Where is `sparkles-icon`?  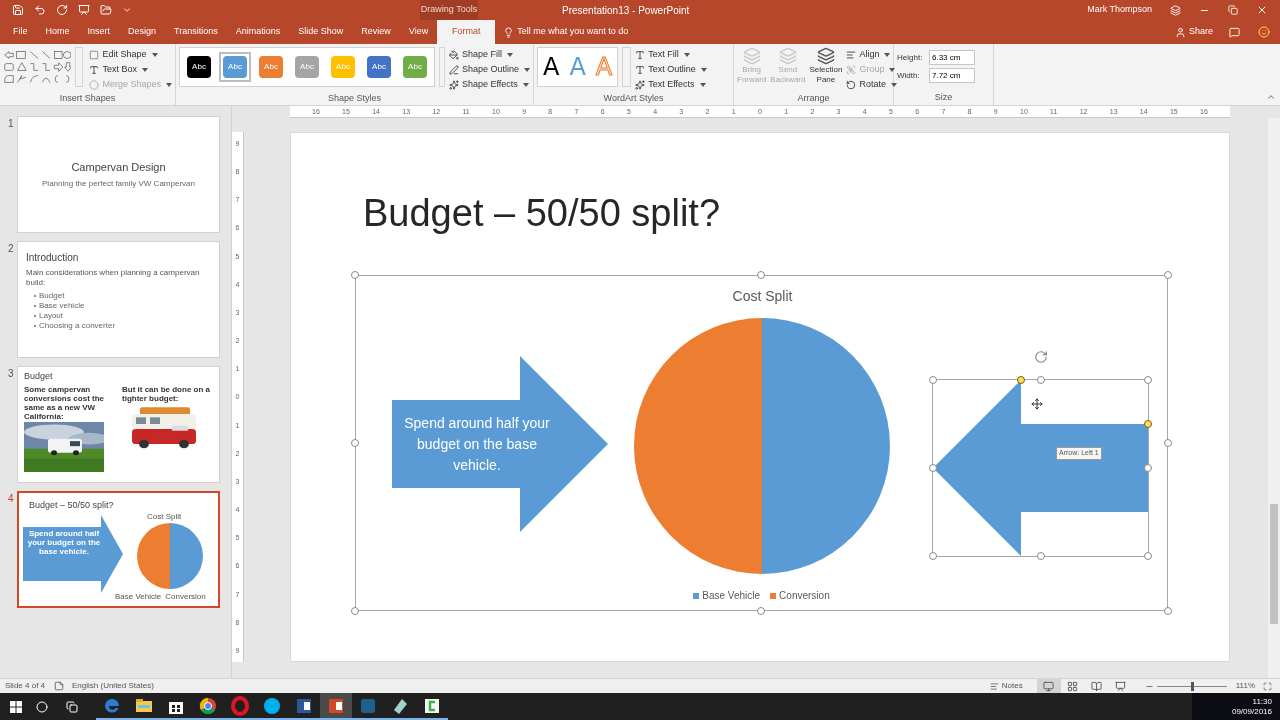 sparkles-icon is located at coordinates (453, 84).